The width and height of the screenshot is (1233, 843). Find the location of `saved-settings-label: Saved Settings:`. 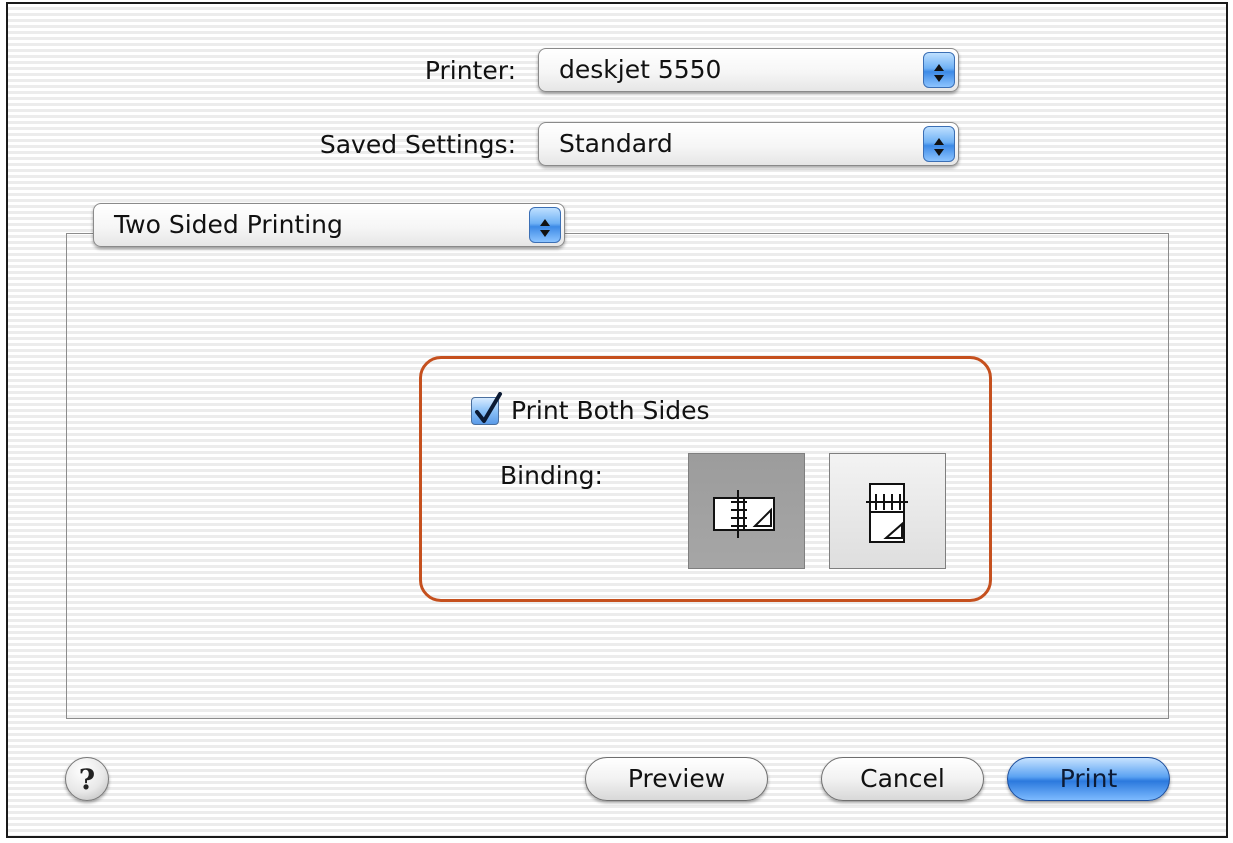

saved-settings-label: Saved Settings: is located at coordinates (417, 144).